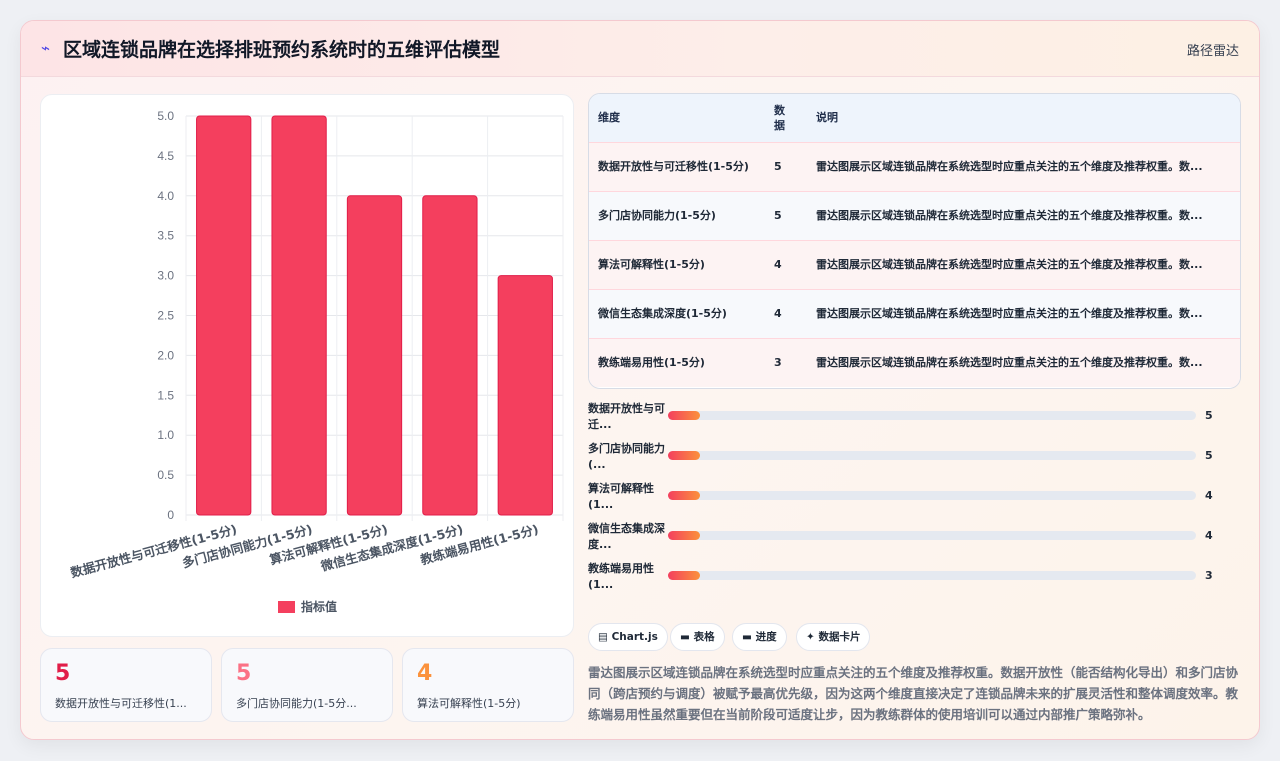 The width and height of the screenshot is (1280, 761). I want to click on cell-dimension: 算法可解释性(1-5分), so click(651, 264).